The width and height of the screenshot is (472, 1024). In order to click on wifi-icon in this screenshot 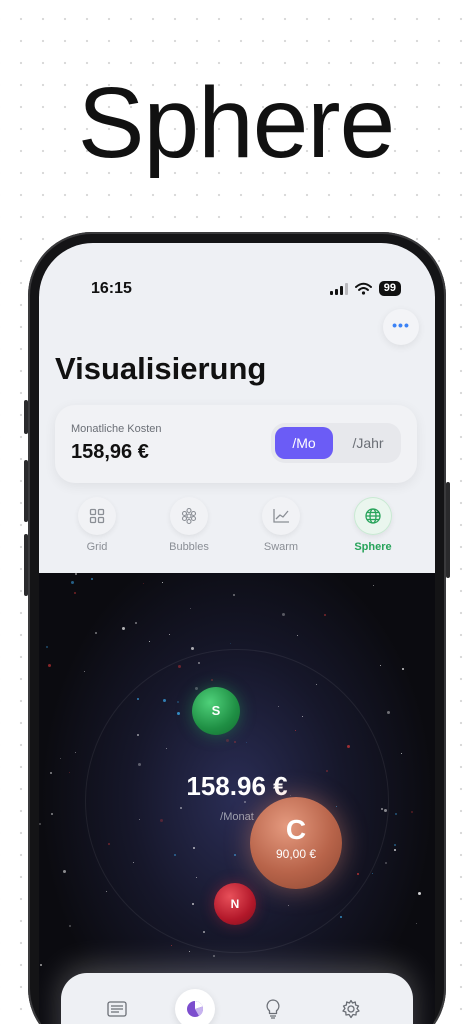, I will do `click(363, 288)`.